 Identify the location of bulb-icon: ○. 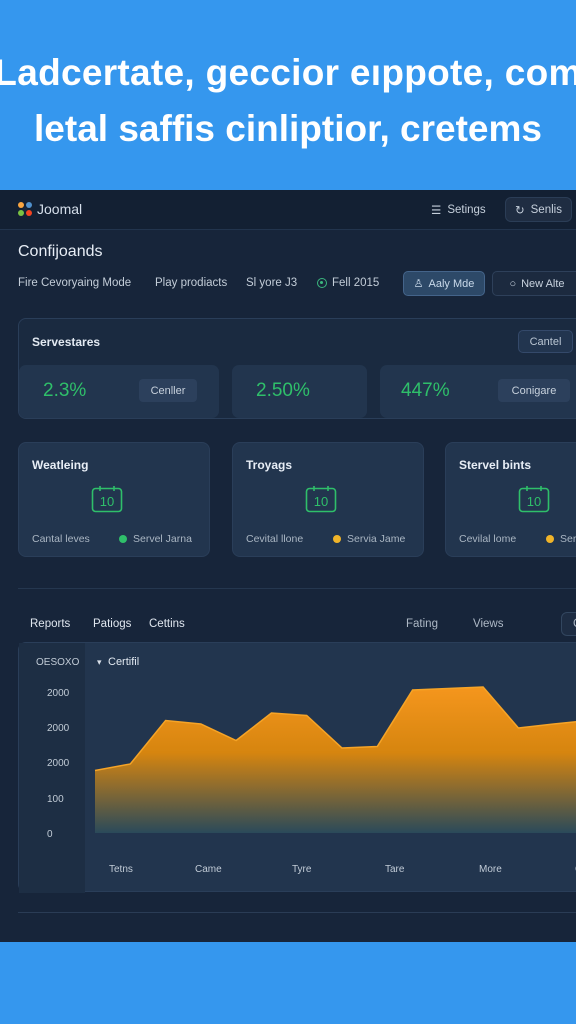
(513, 283).